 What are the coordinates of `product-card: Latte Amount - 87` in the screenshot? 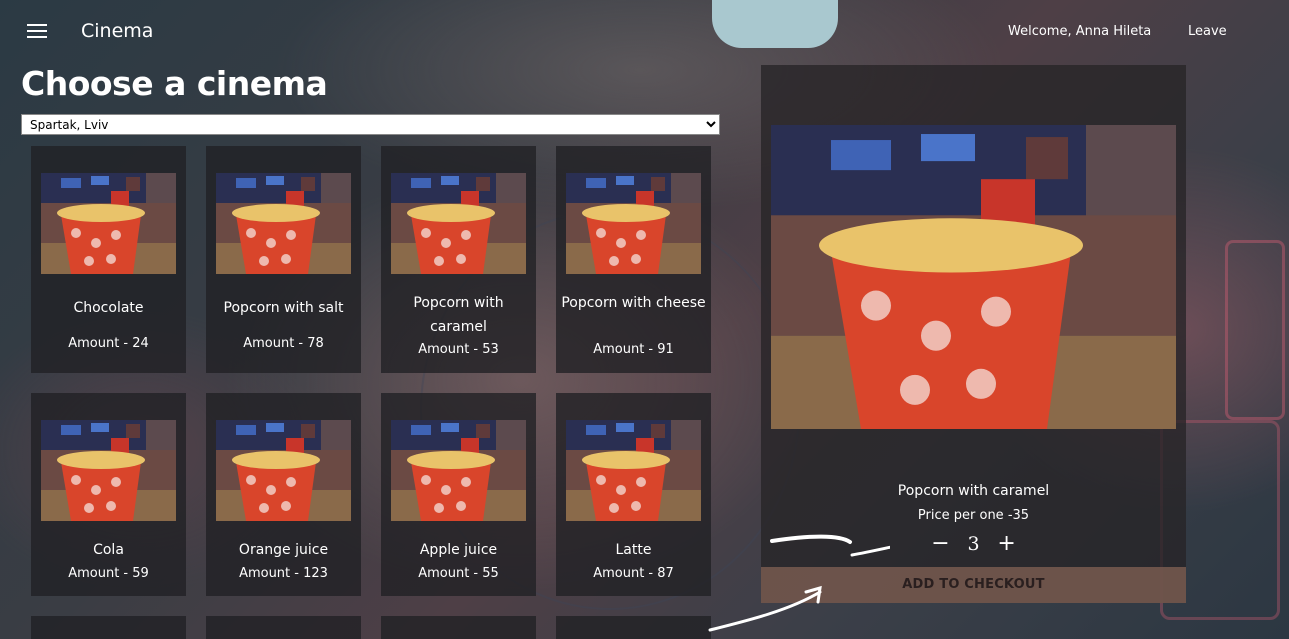 It's located at (633, 494).